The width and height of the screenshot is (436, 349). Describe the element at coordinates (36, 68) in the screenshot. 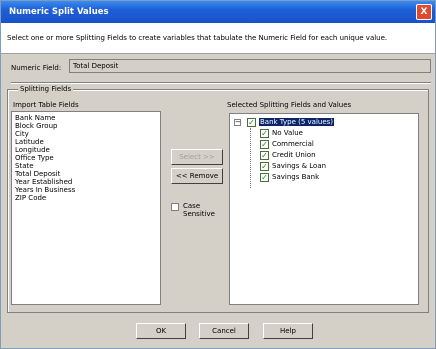

I see `numeric-field-label: Numeric Field:` at that location.